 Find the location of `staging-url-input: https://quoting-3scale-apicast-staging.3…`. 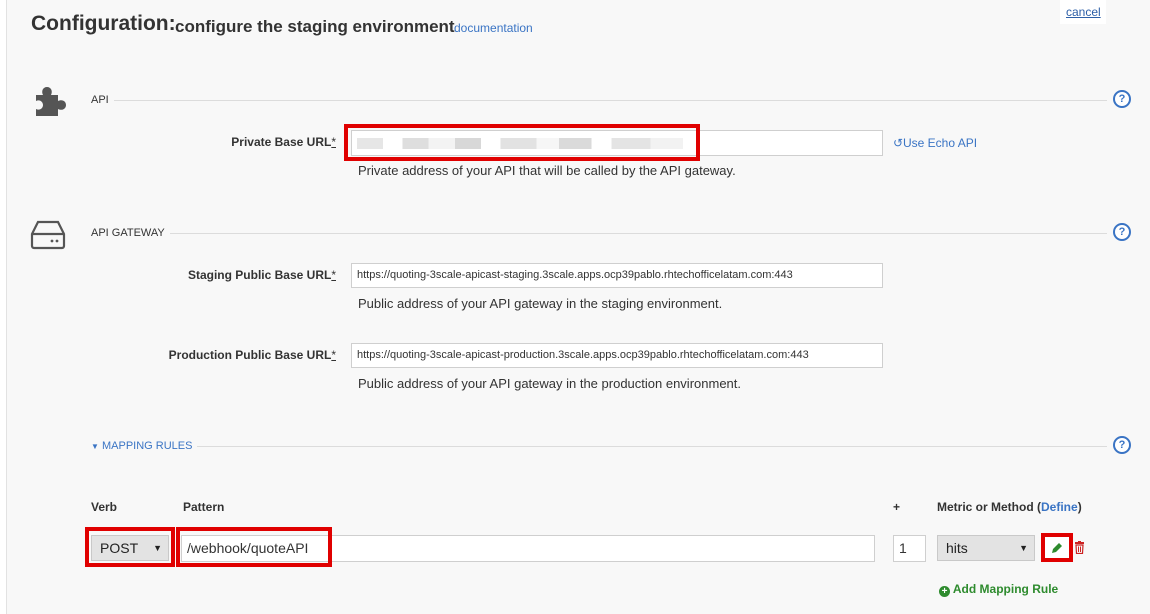

staging-url-input: https://quoting-3scale-apicast-staging.3… is located at coordinates (617, 275).